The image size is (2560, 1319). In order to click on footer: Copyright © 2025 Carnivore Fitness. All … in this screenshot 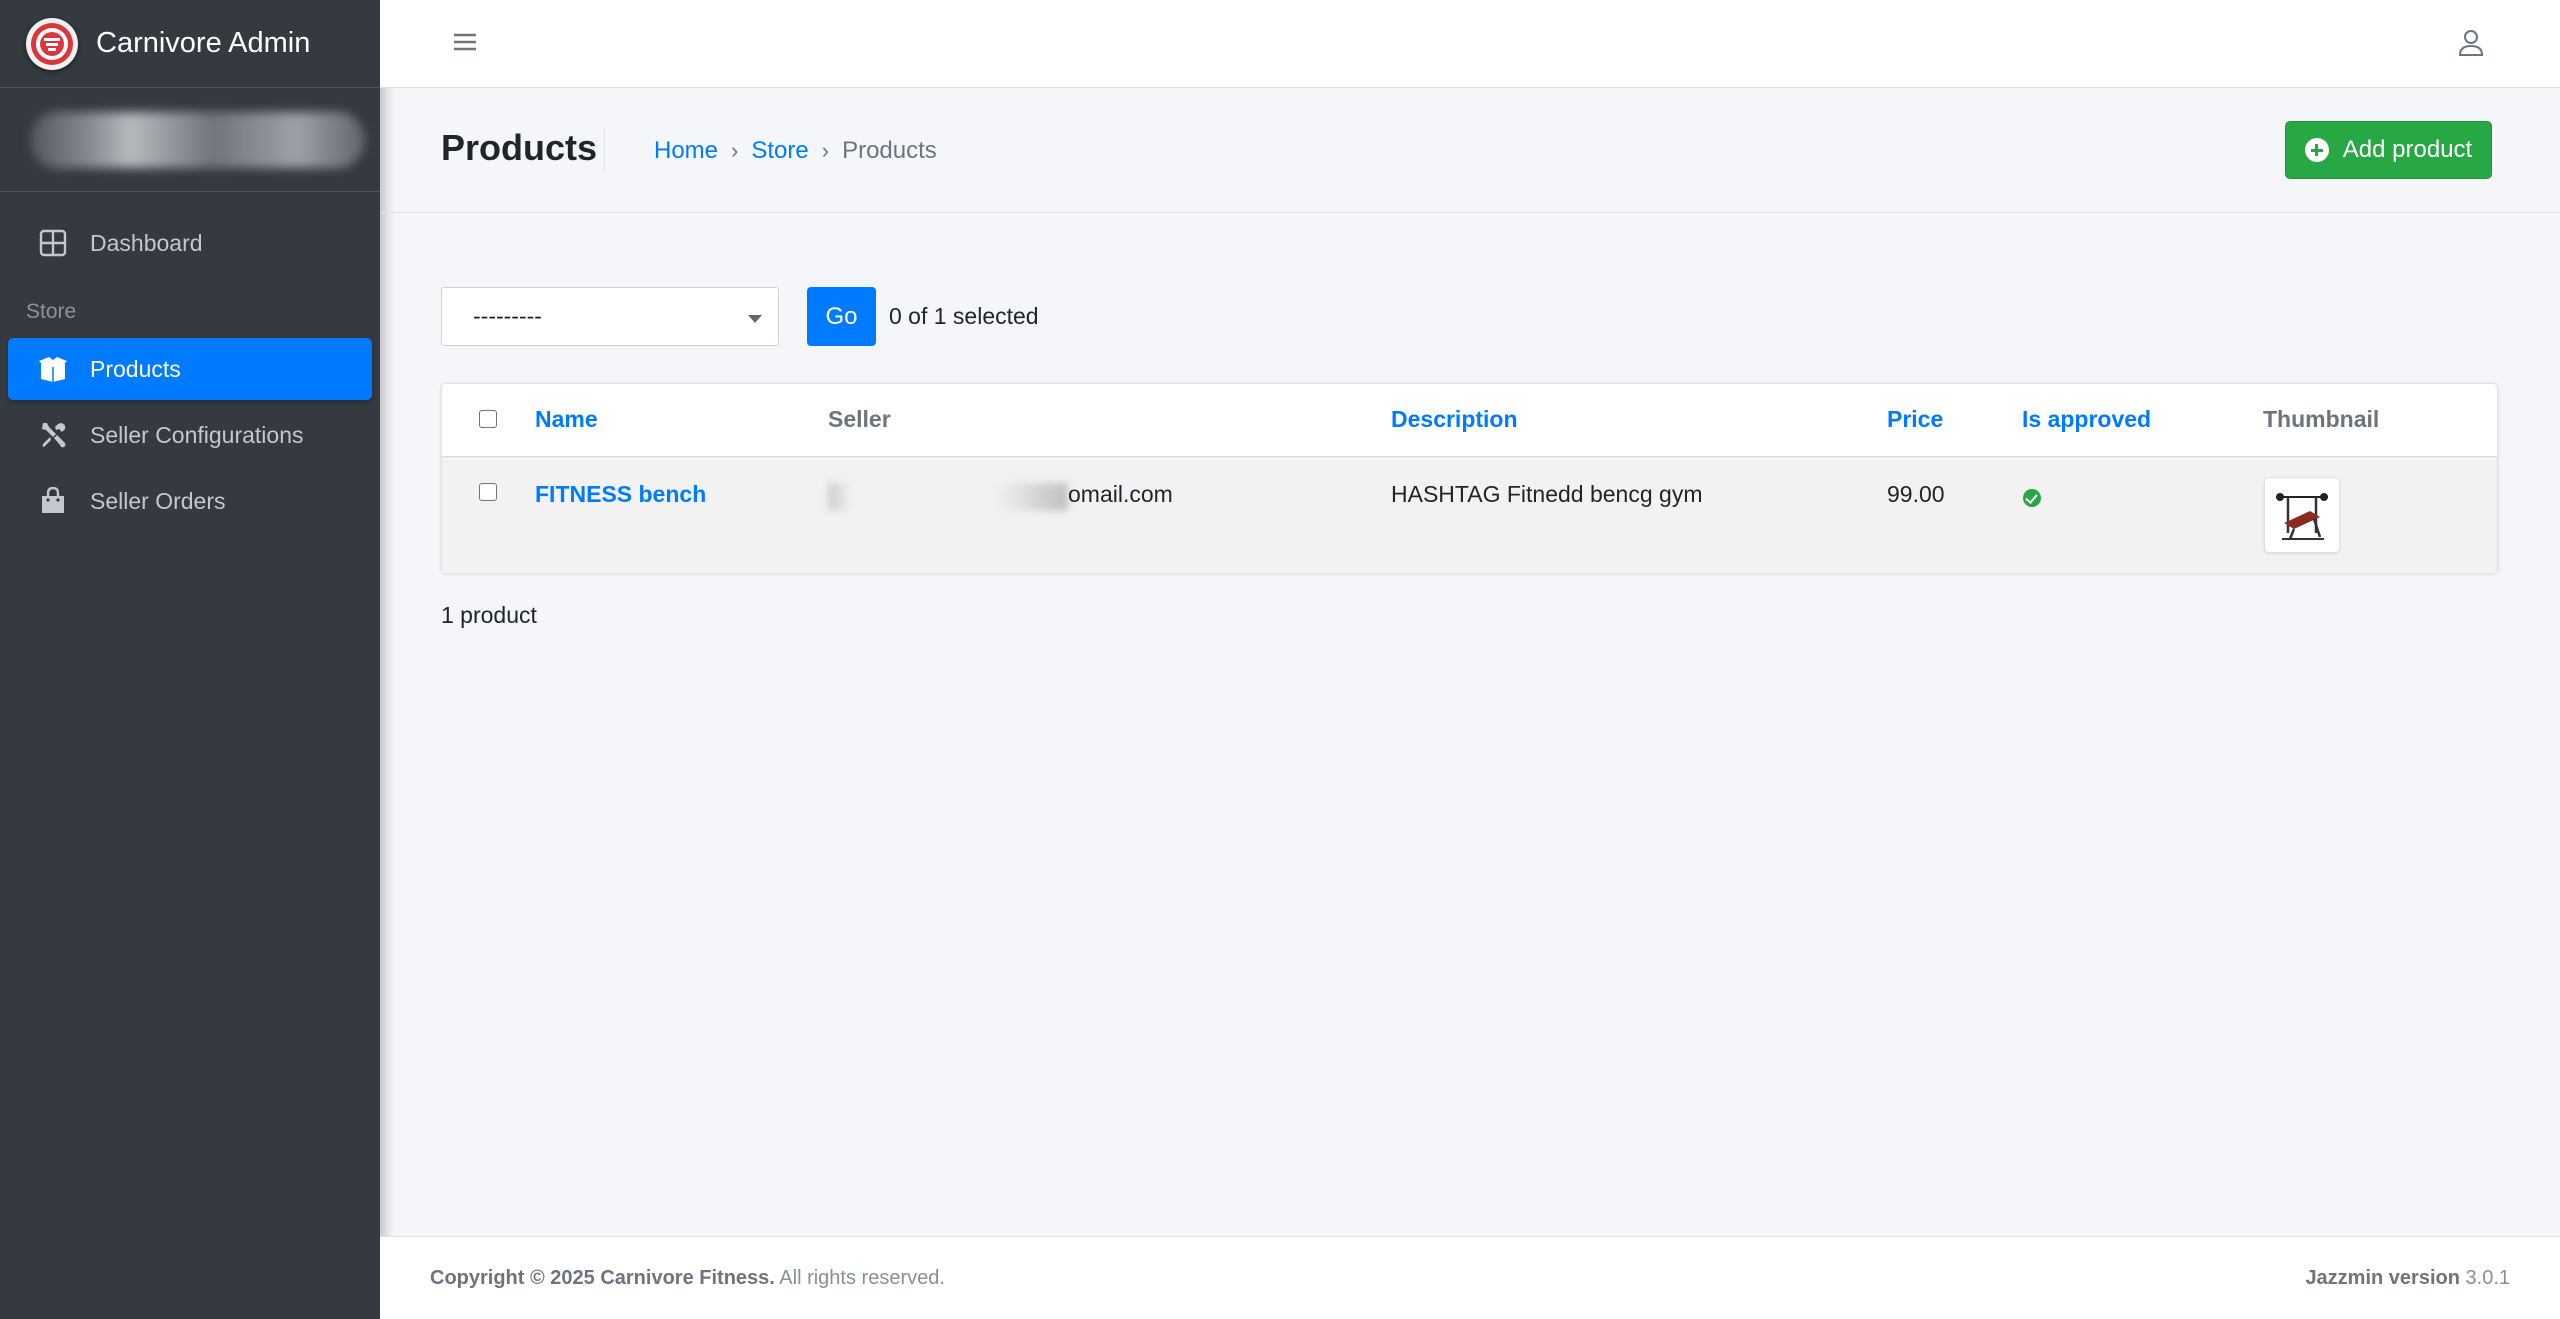, I will do `click(1470, 1277)`.